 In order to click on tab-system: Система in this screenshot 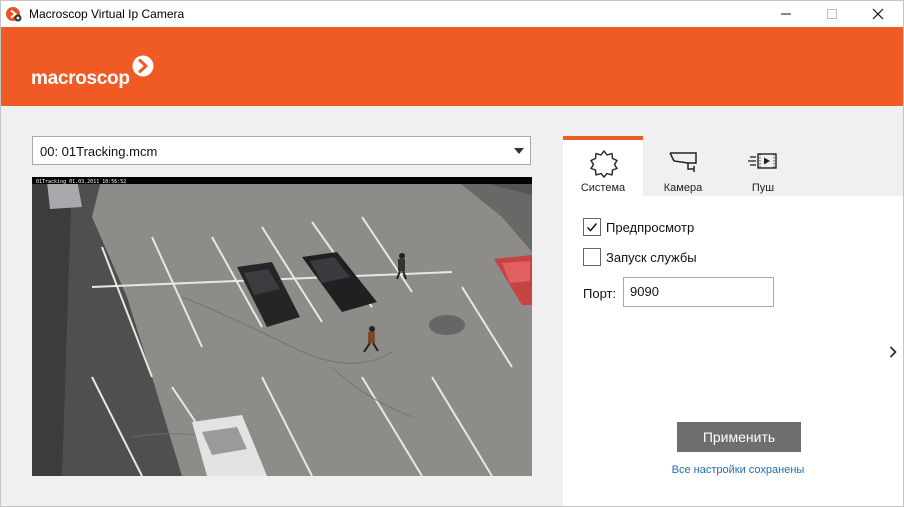, I will do `click(603, 166)`.